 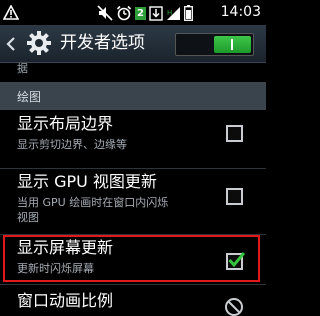 I want to click on toggle-on-indicator, so click(x=232, y=44).